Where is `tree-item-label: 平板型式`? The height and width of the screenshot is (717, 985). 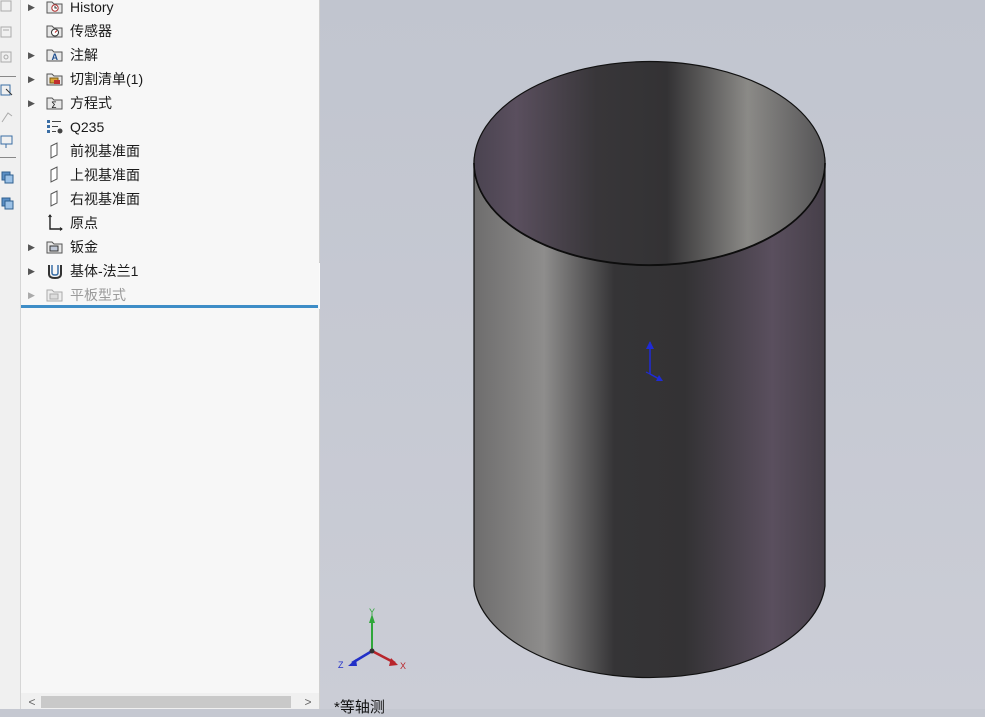
tree-item-label: 平板型式 is located at coordinates (98, 295).